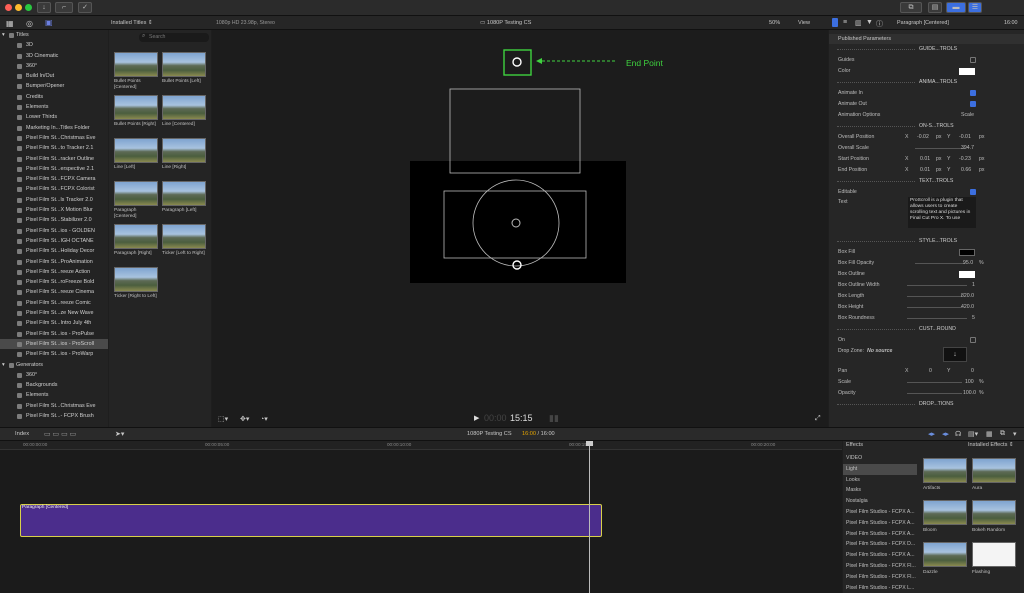 This screenshot has width=1024, height=593. Describe the element at coordinates (934, 307) in the screenshot. I see `box-height-slider` at that location.